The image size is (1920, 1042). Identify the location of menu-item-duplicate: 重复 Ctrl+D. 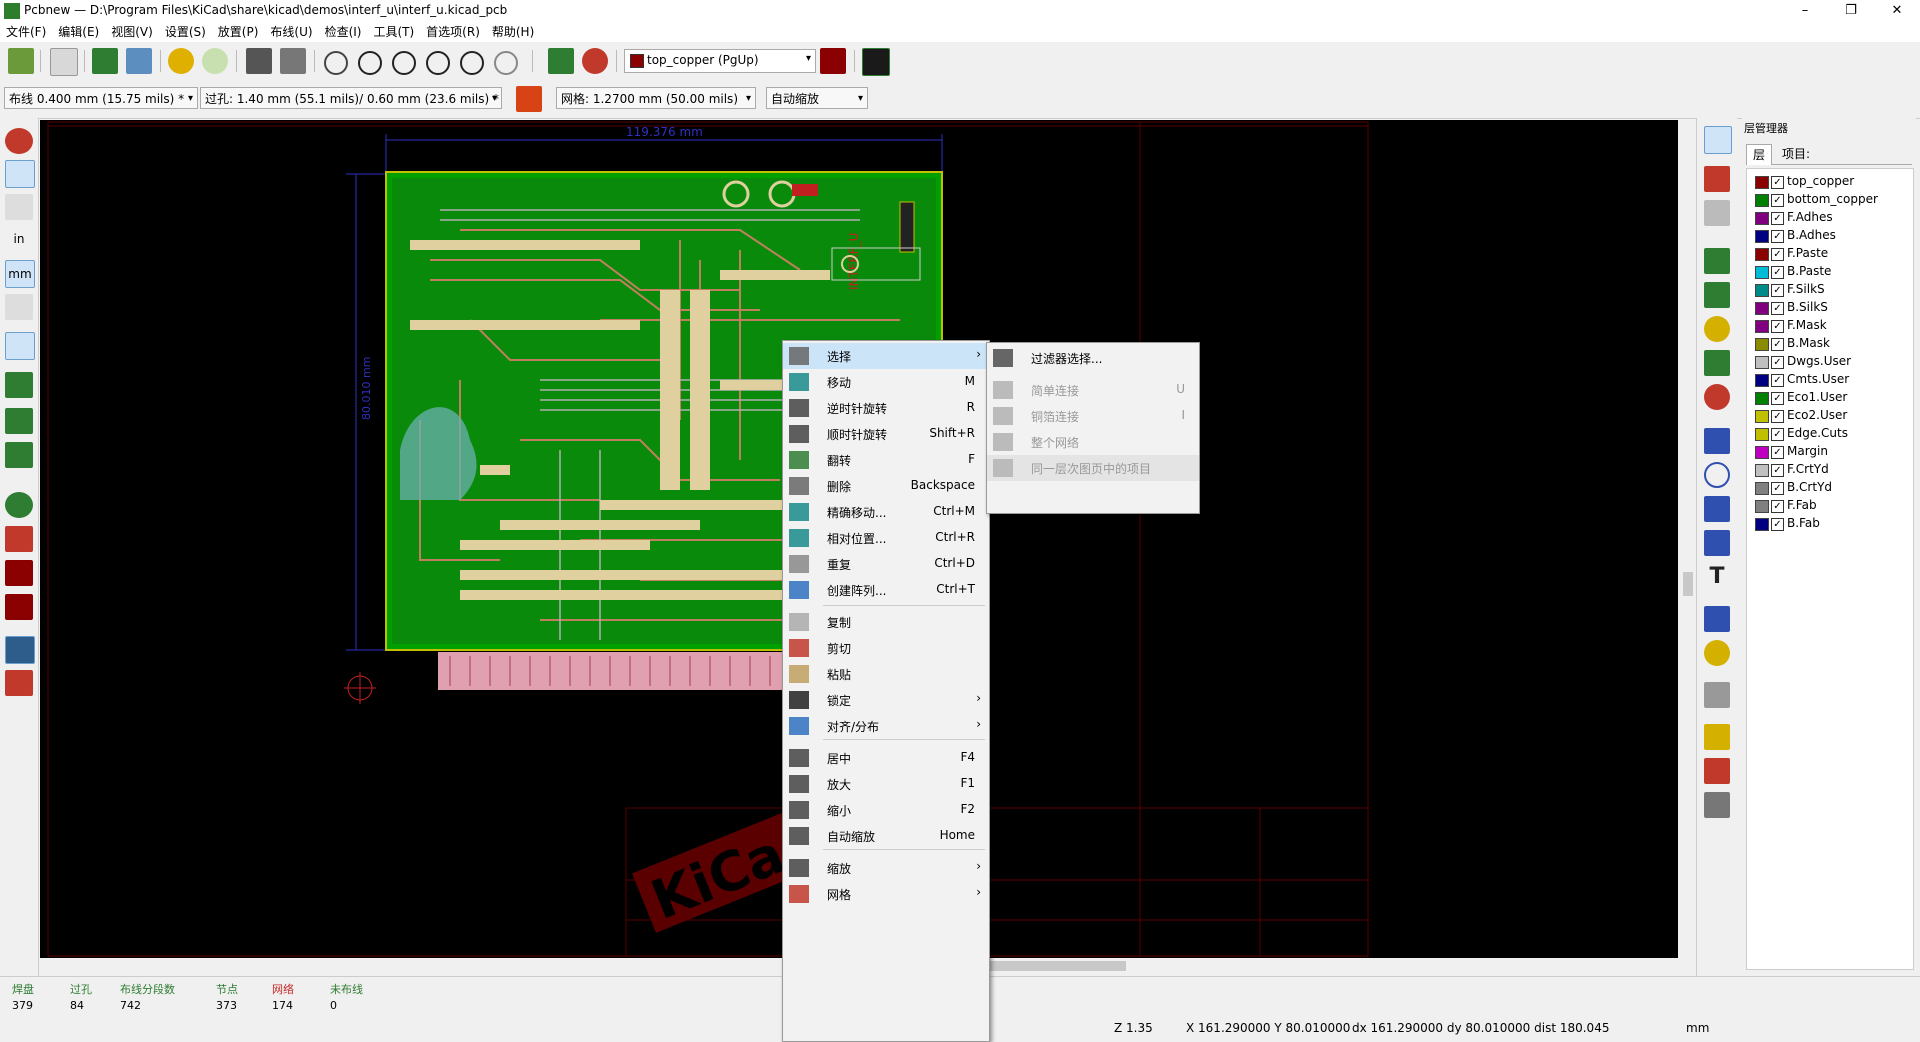
(886, 564).